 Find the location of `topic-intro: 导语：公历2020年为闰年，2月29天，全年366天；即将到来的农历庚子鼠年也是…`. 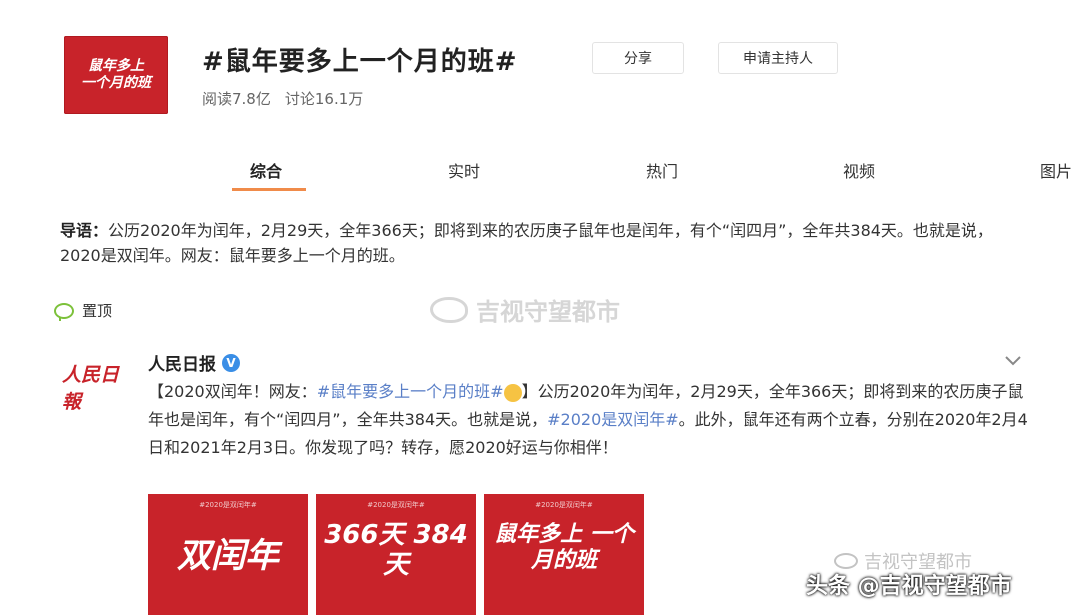

topic-intro: 导语：公历2020年为闰年，2月29天，全年366天；即将到来的农历庚子鼠年也是… is located at coordinates (542, 243).